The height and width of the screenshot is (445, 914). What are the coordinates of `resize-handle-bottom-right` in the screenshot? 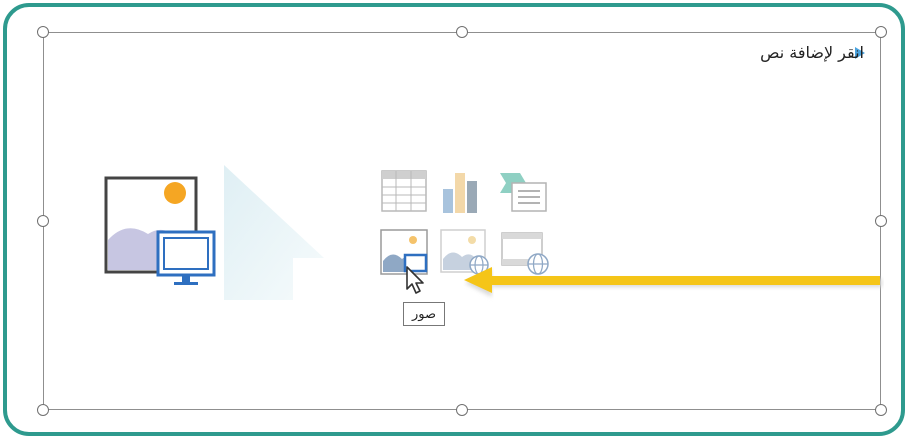 It's located at (881, 410).